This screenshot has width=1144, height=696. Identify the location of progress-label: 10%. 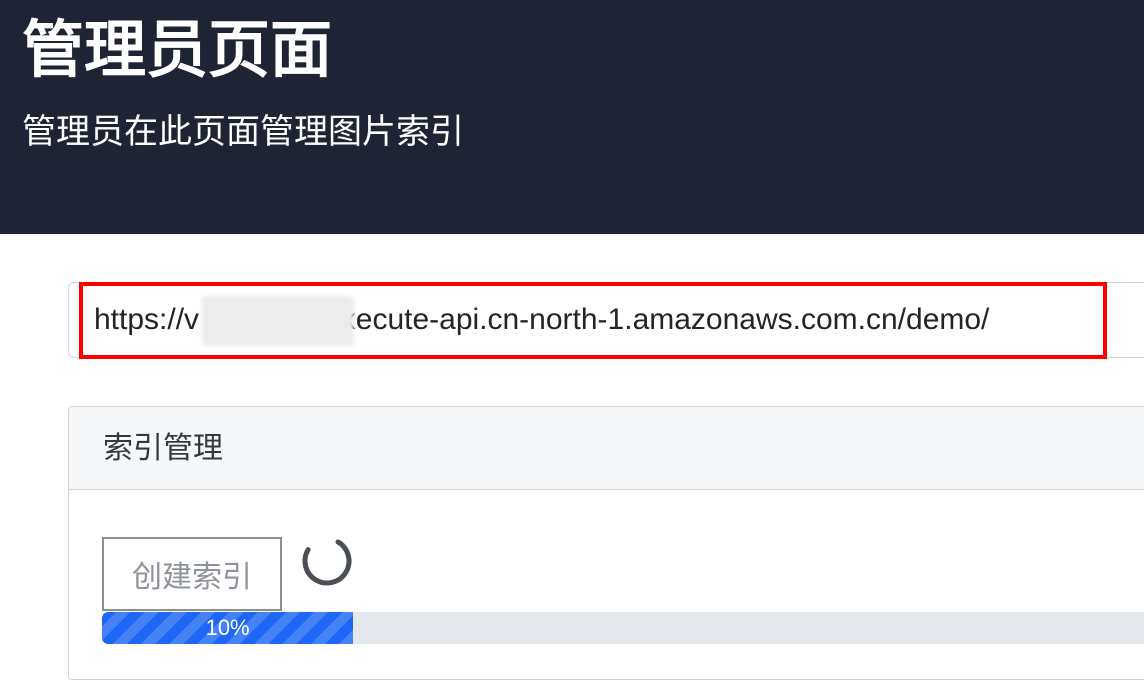
(227, 627).